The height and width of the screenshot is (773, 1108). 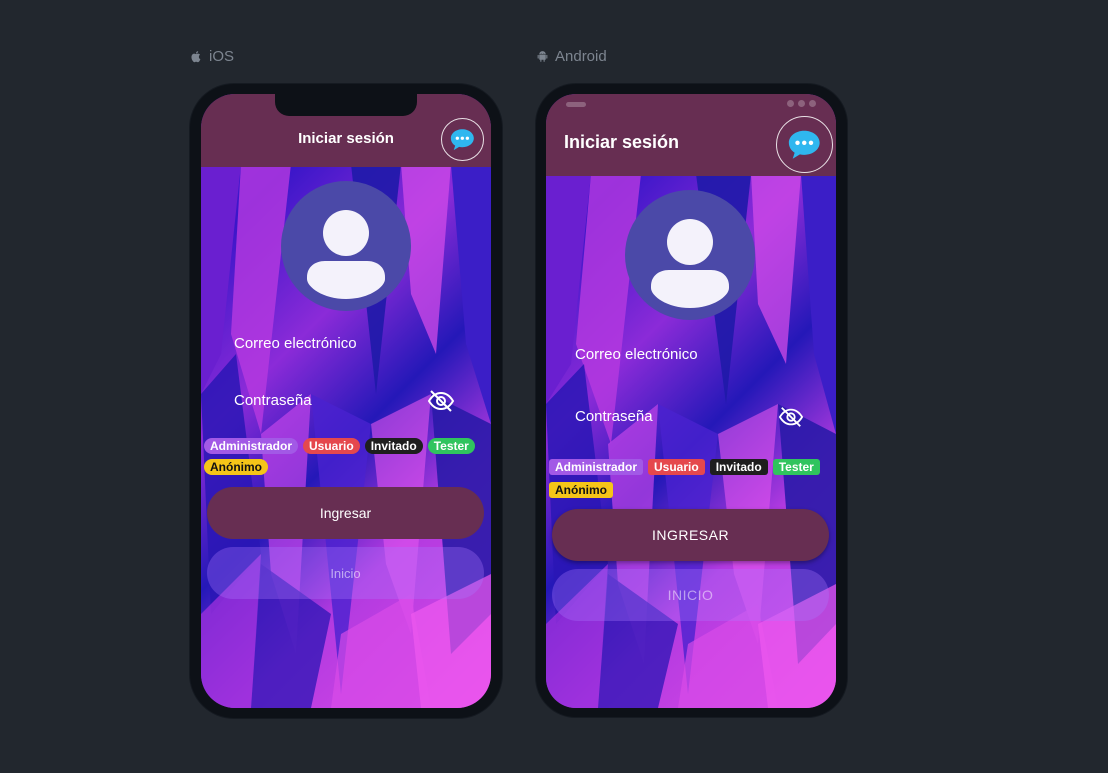 I want to click on status-bar-pill, so click(x=576, y=104).